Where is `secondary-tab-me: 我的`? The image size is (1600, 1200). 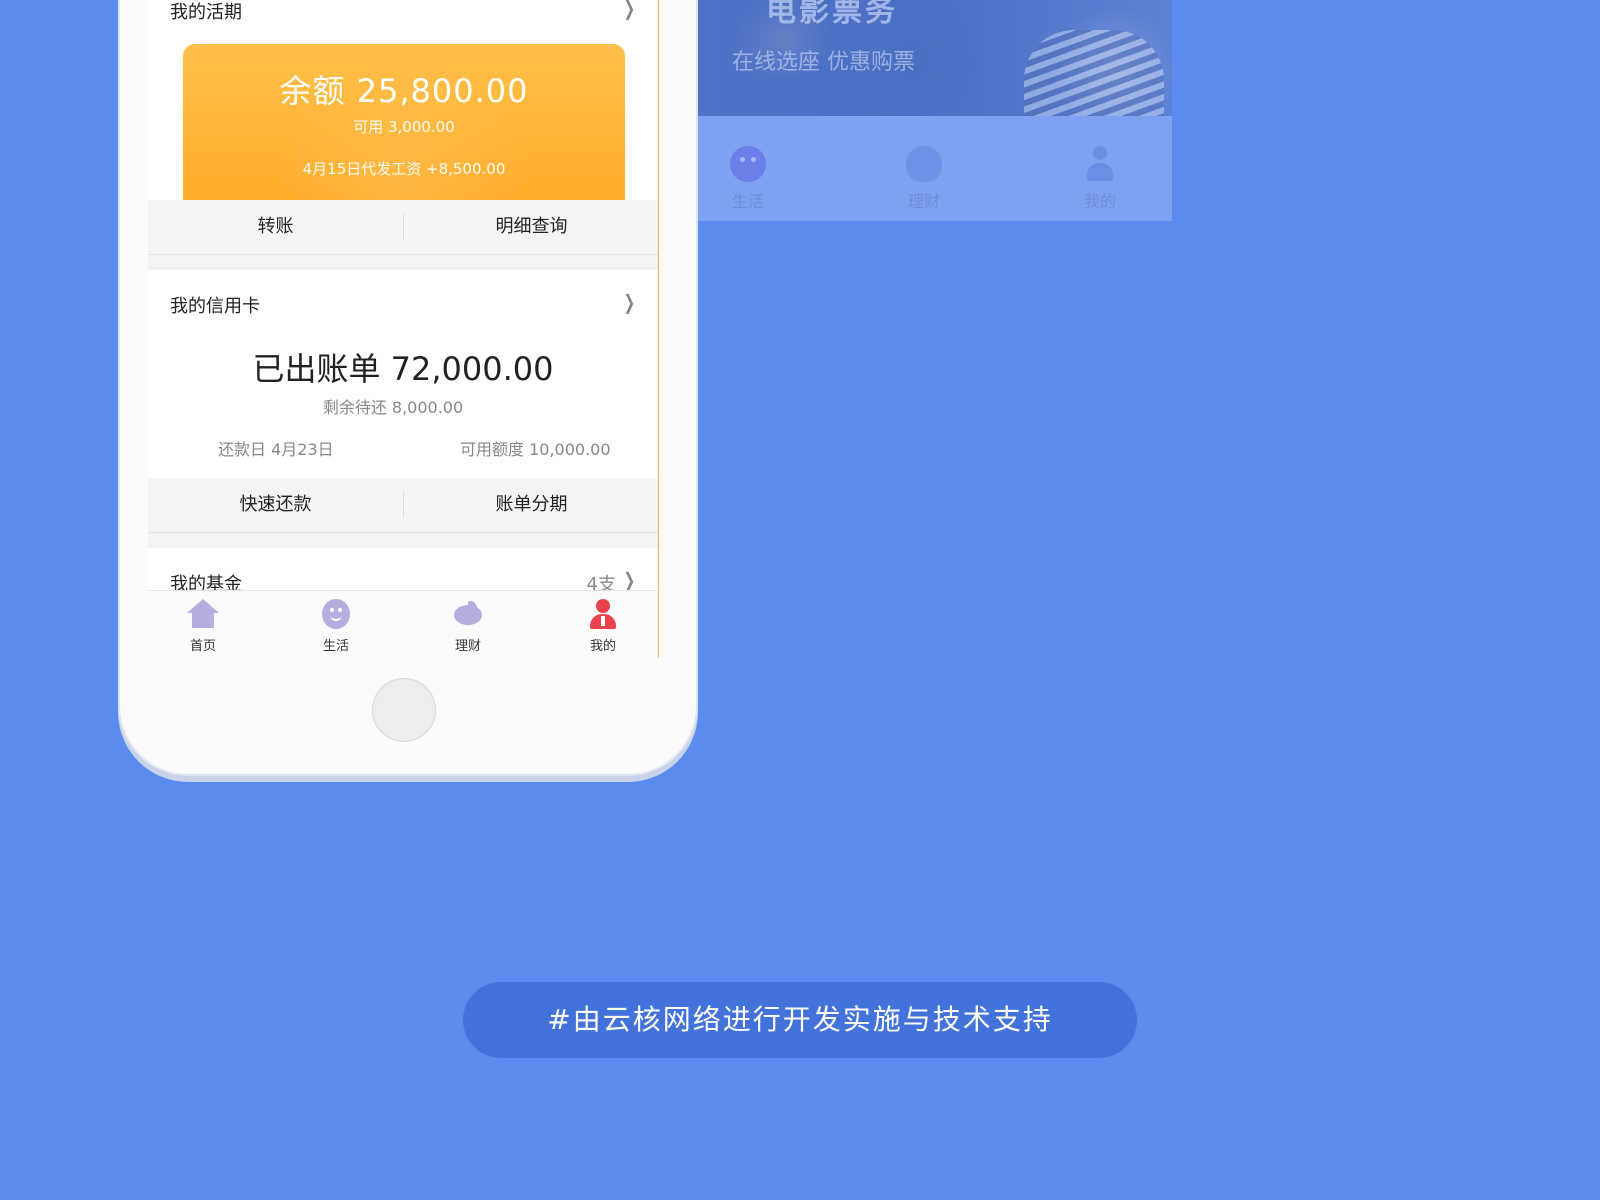
secondary-tab-me: 我的 is located at coordinates (1100, 179).